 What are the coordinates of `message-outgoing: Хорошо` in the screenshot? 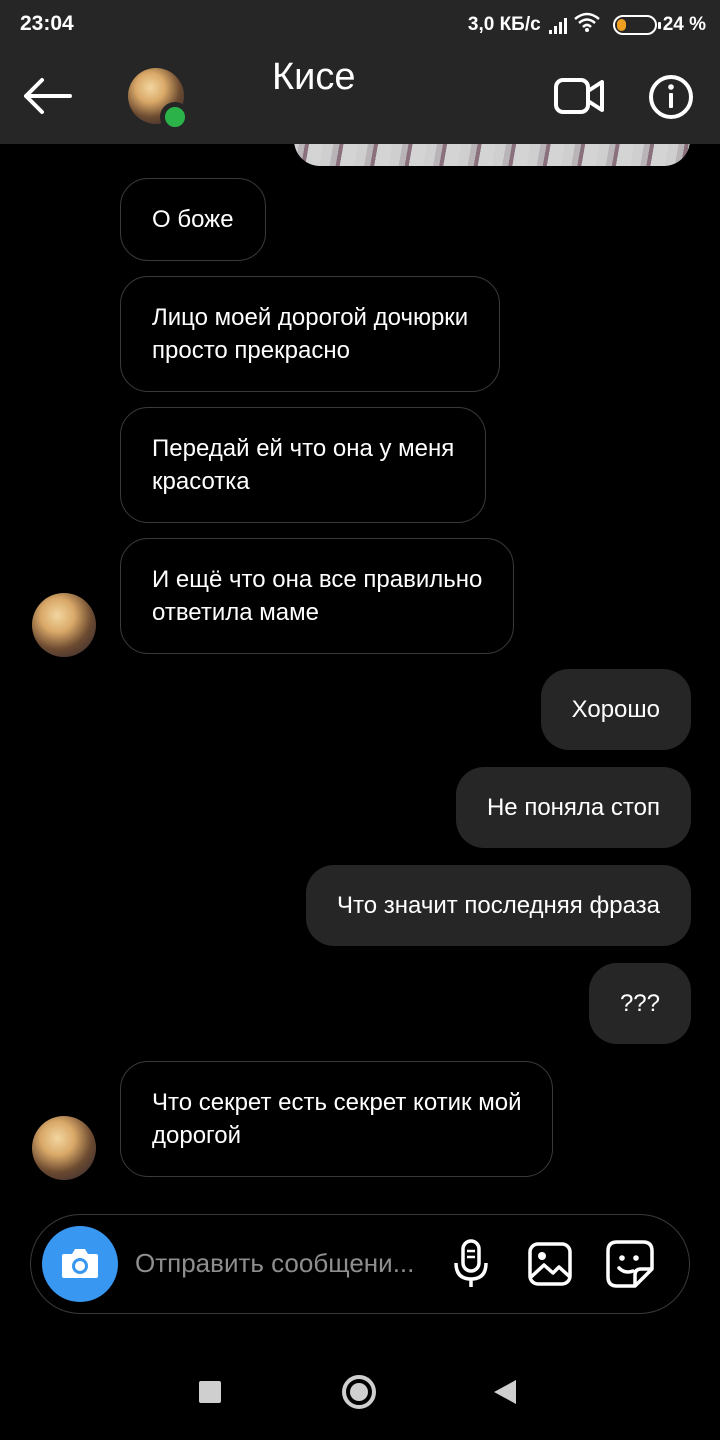 It's located at (615, 709).